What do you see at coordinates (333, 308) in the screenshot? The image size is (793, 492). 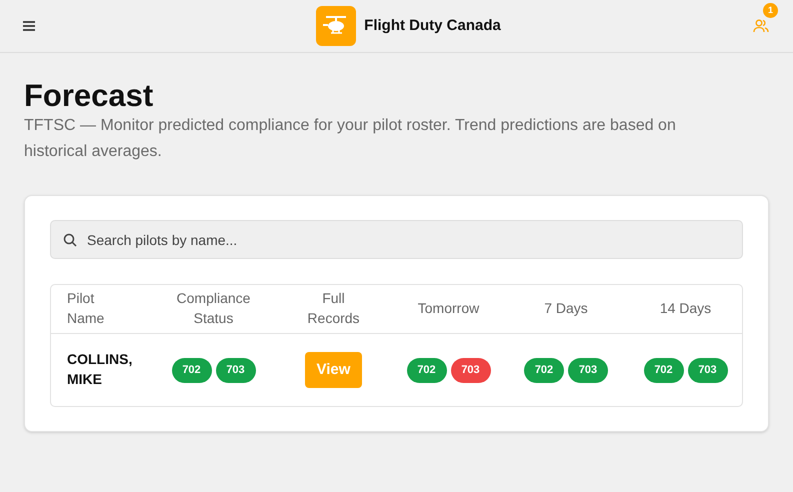 I see `column-header: Full Records` at bounding box center [333, 308].